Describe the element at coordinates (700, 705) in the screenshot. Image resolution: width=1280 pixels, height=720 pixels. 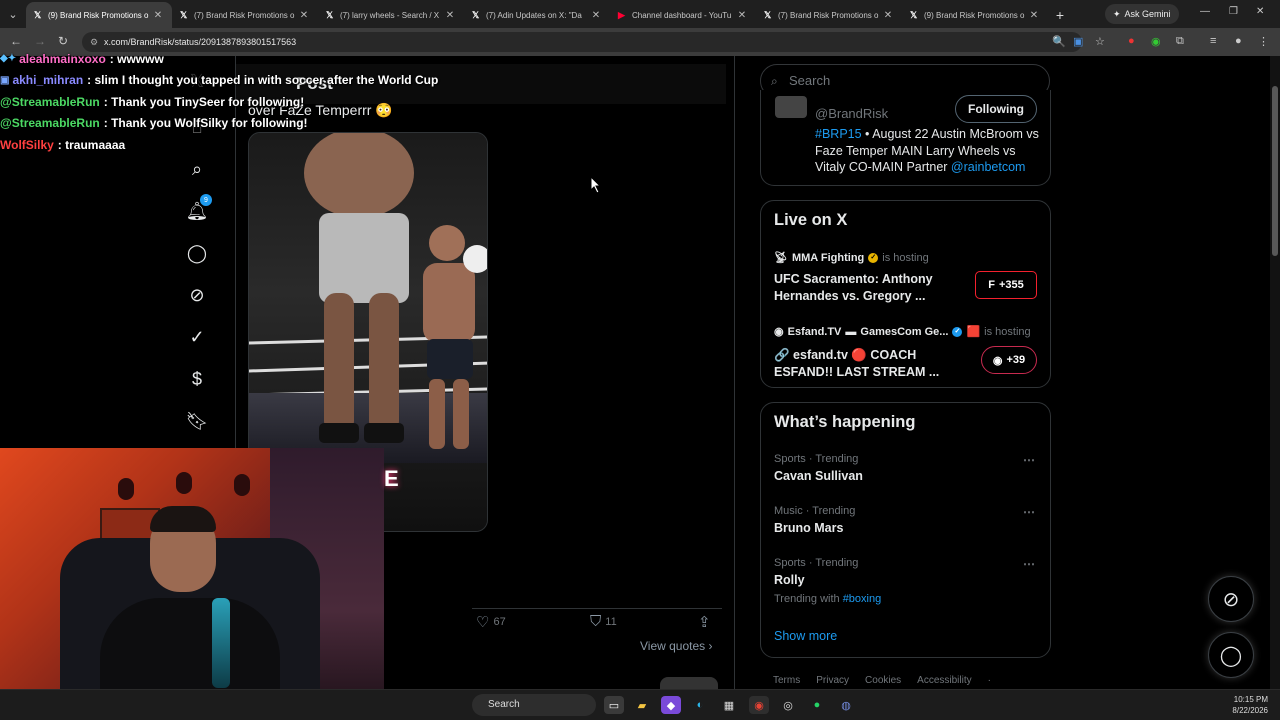
I see `edge-browser-icon: ◐` at that location.